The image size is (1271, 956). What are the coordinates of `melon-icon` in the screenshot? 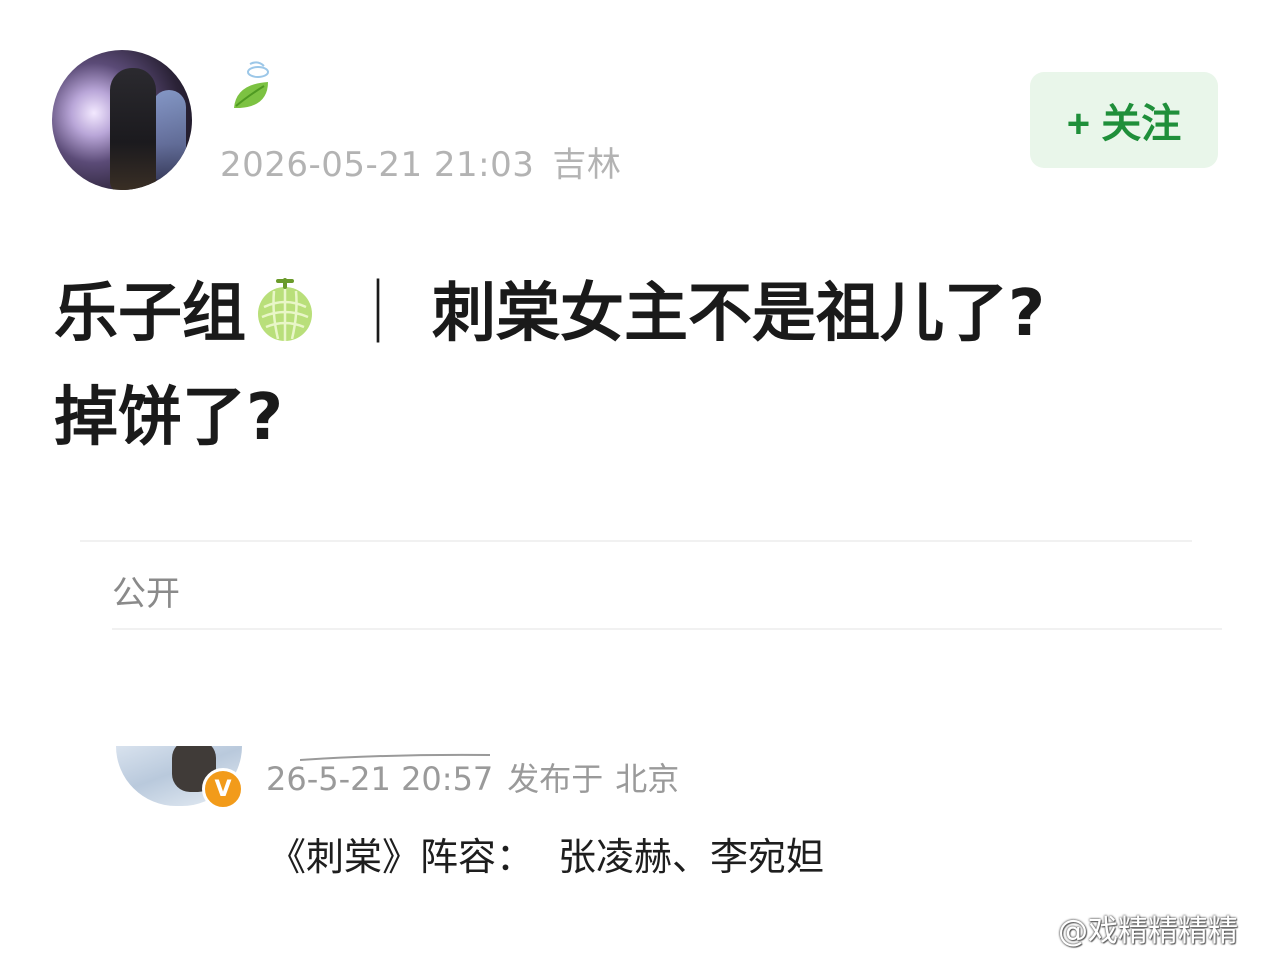 It's located at (285, 309).